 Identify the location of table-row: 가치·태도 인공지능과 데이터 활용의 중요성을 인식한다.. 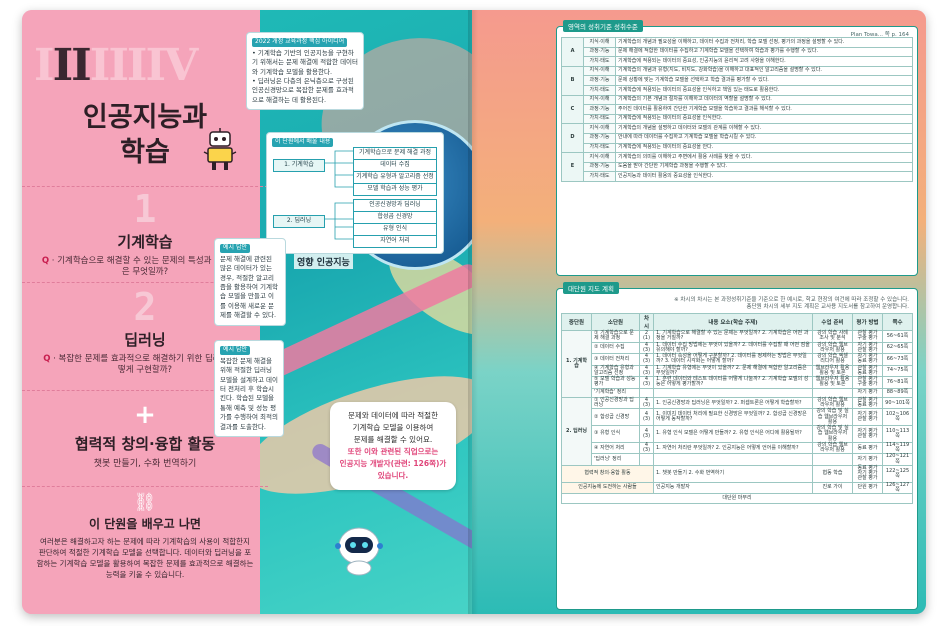
(737, 176).